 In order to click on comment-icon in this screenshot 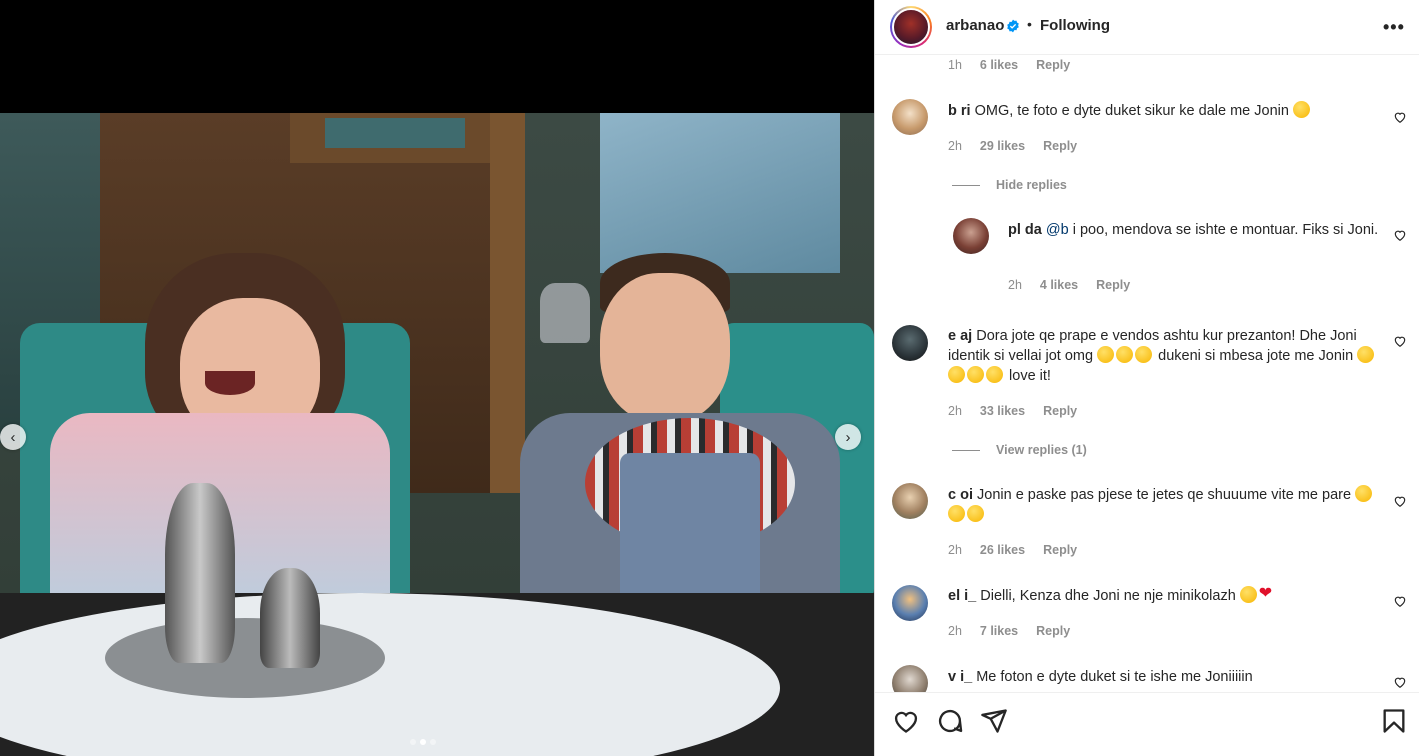, I will do `click(950, 721)`.